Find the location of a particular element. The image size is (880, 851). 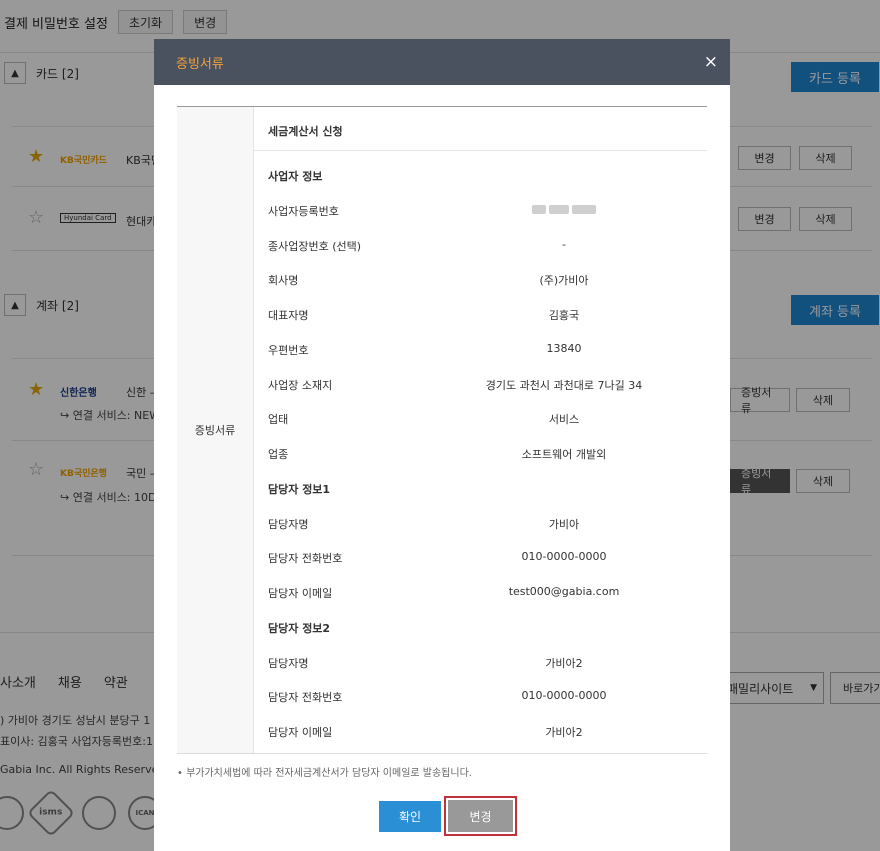

change-button-highlight: 변경 is located at coordinates (480, 816).